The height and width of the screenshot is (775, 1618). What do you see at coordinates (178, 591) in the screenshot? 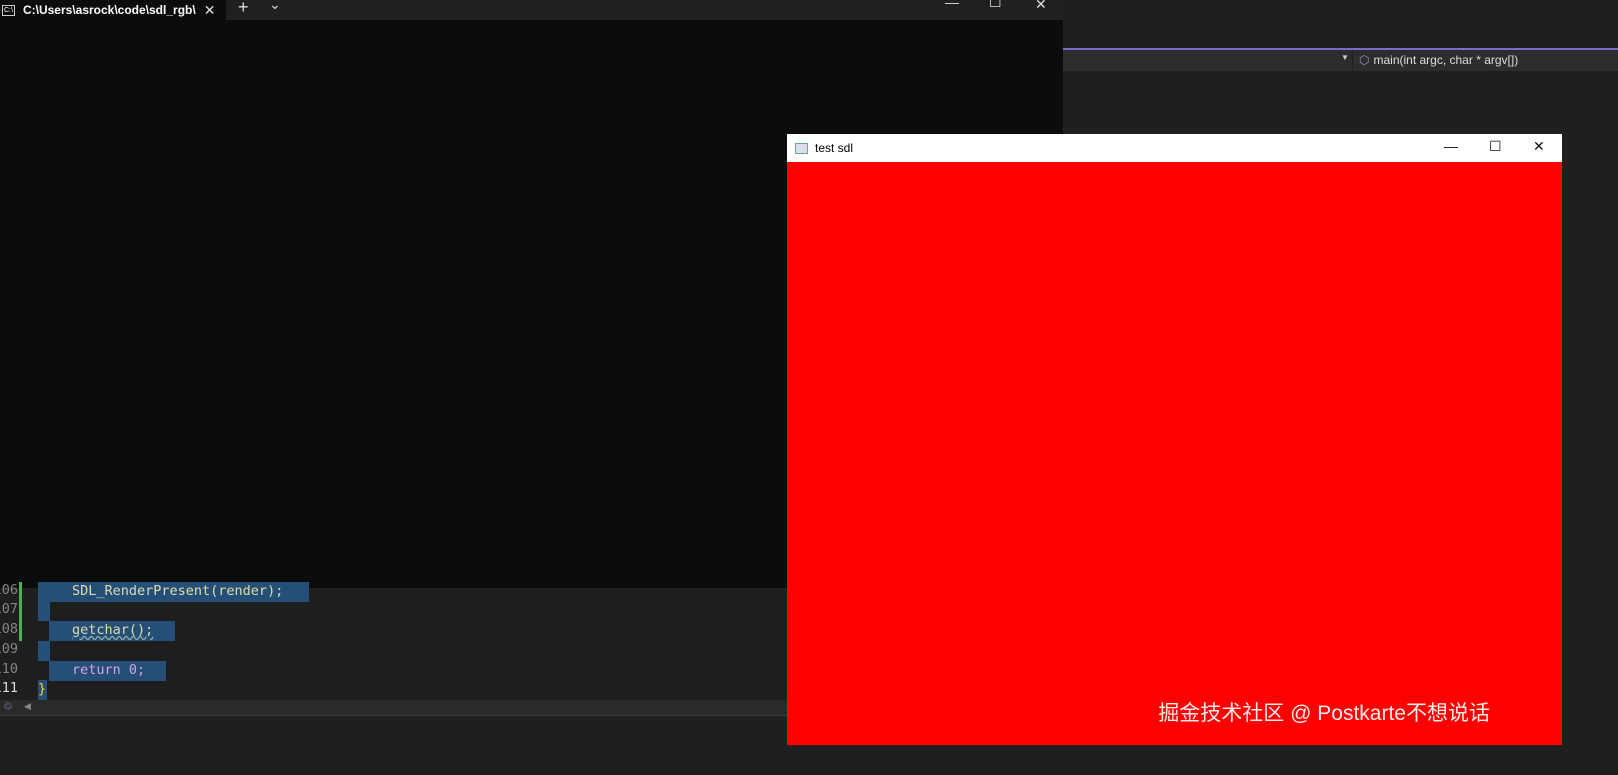
I see `code-text: SDL_RenderPresent(render);` at bounding box center [178, 591].